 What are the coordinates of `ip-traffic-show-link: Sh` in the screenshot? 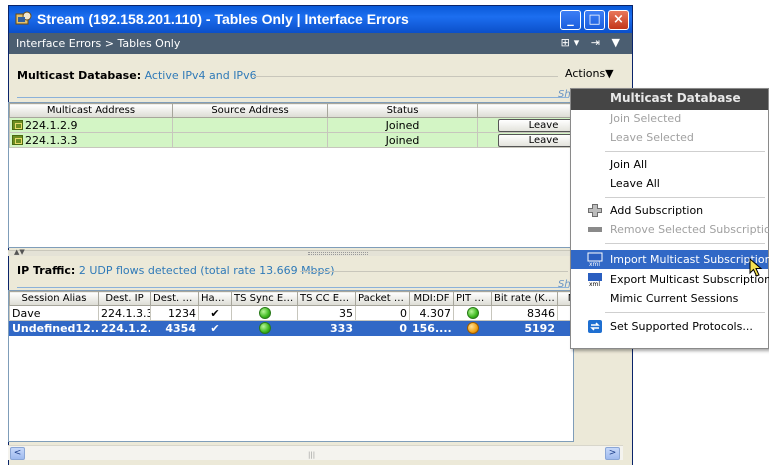 It's located at (564, 284).